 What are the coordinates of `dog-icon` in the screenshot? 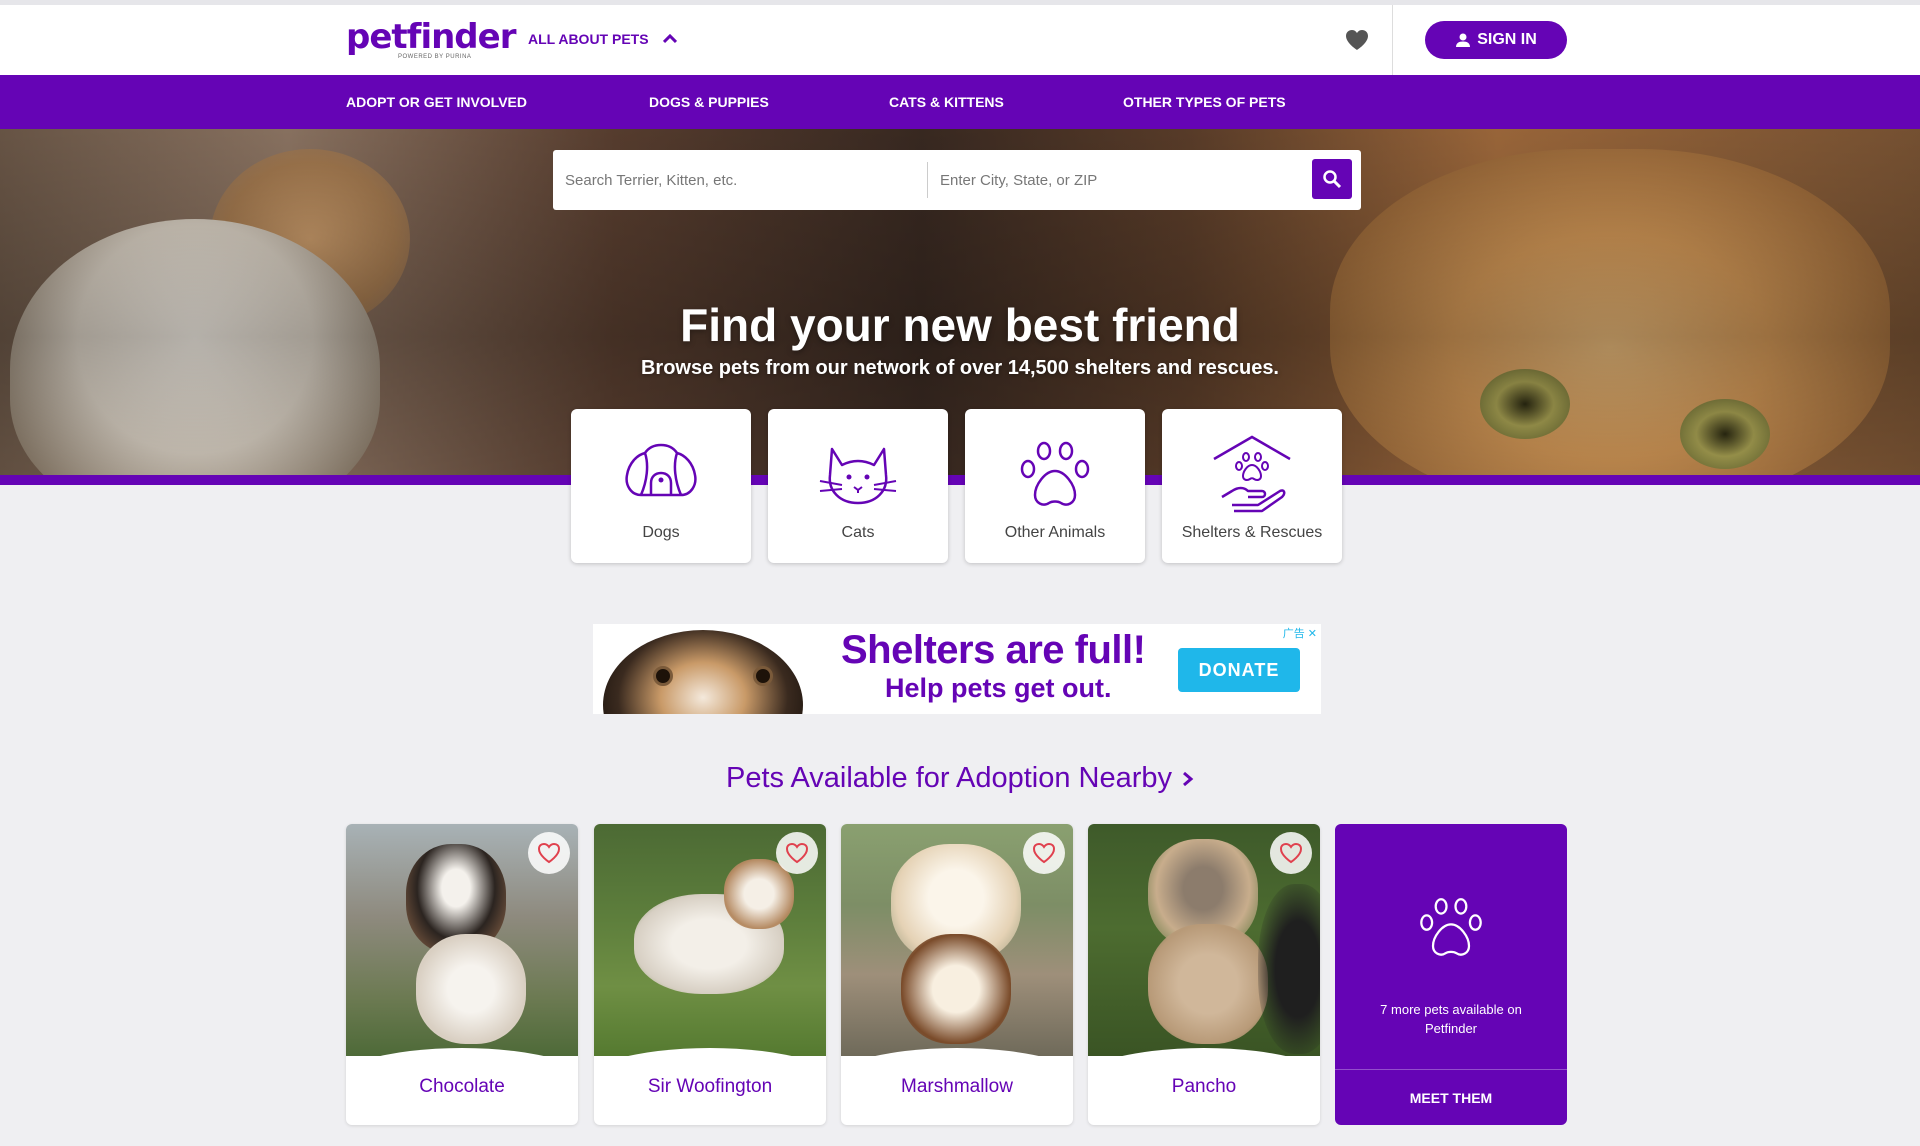 It's located at (661, 470).